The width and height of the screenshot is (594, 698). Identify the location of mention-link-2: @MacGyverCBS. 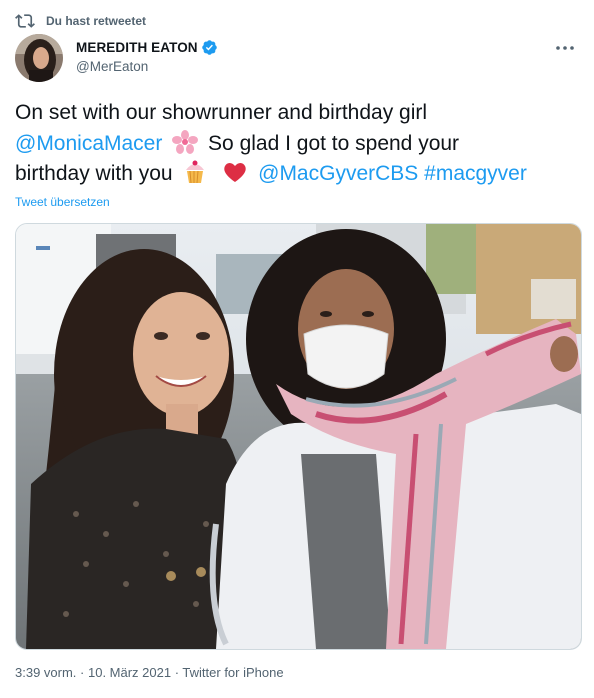
(338, 173).